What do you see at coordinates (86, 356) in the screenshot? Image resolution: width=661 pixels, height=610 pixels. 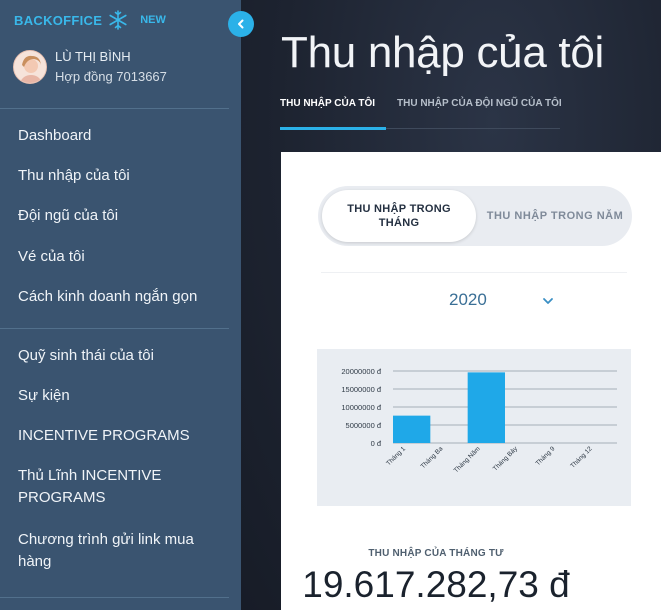 I see `sidebar-item-eco-fund: Quỹ sinh thái của tôi` at bounding box center [86, 356].